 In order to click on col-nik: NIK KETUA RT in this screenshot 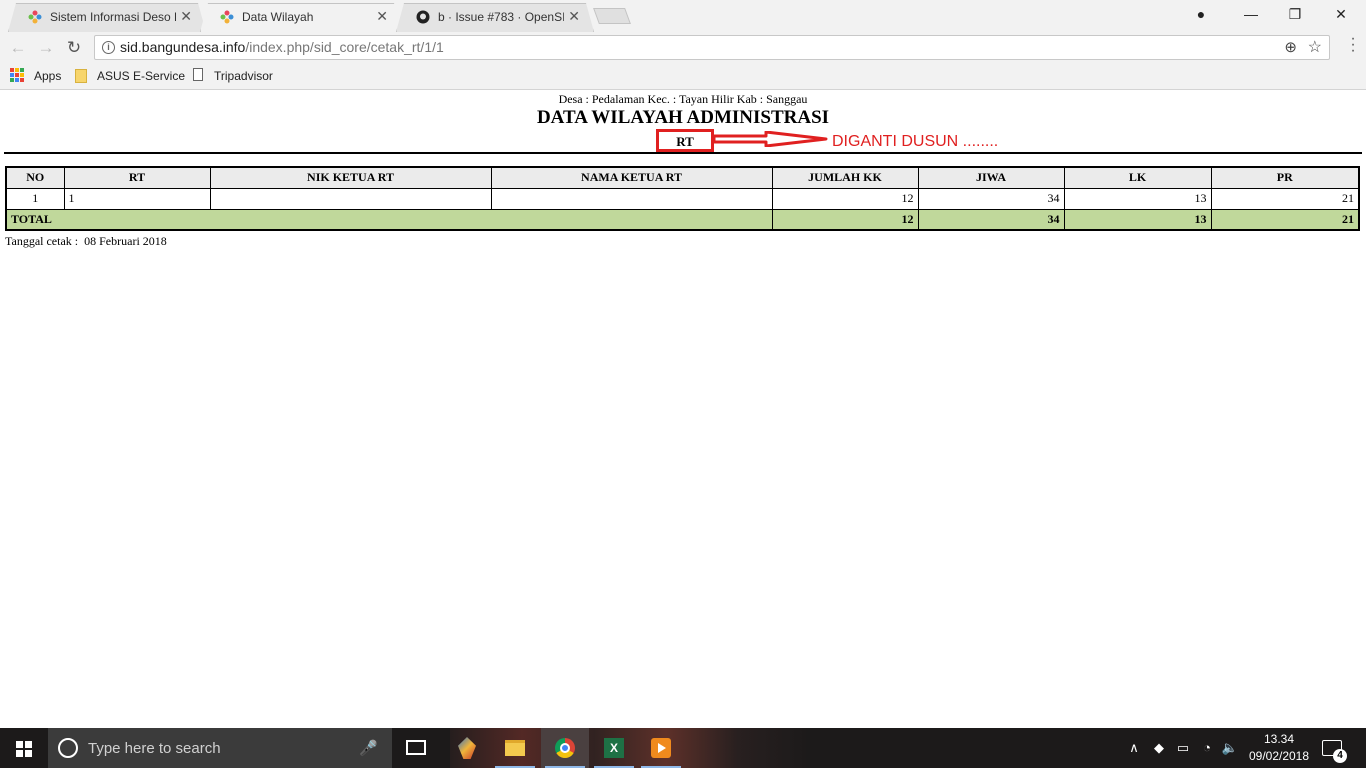, I will do `click(350, 177)`.